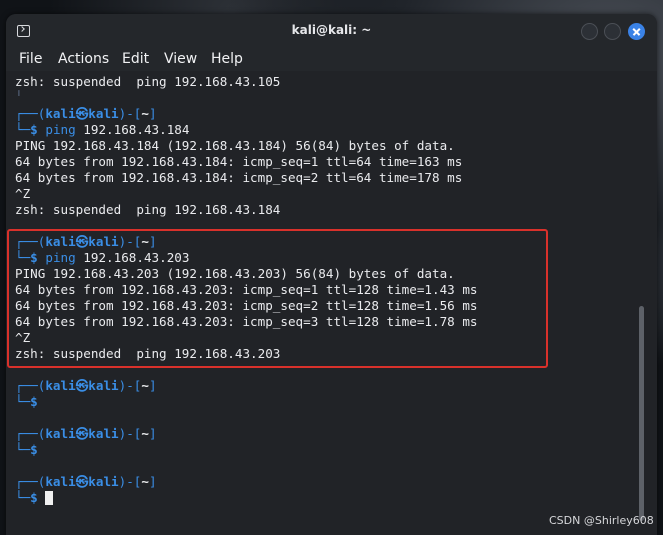 The height and width of the screenshot is (535, 663). Describe the element at coordinates (135, 59) in the screenshot. I see `menu-edit: Edit` at that location.